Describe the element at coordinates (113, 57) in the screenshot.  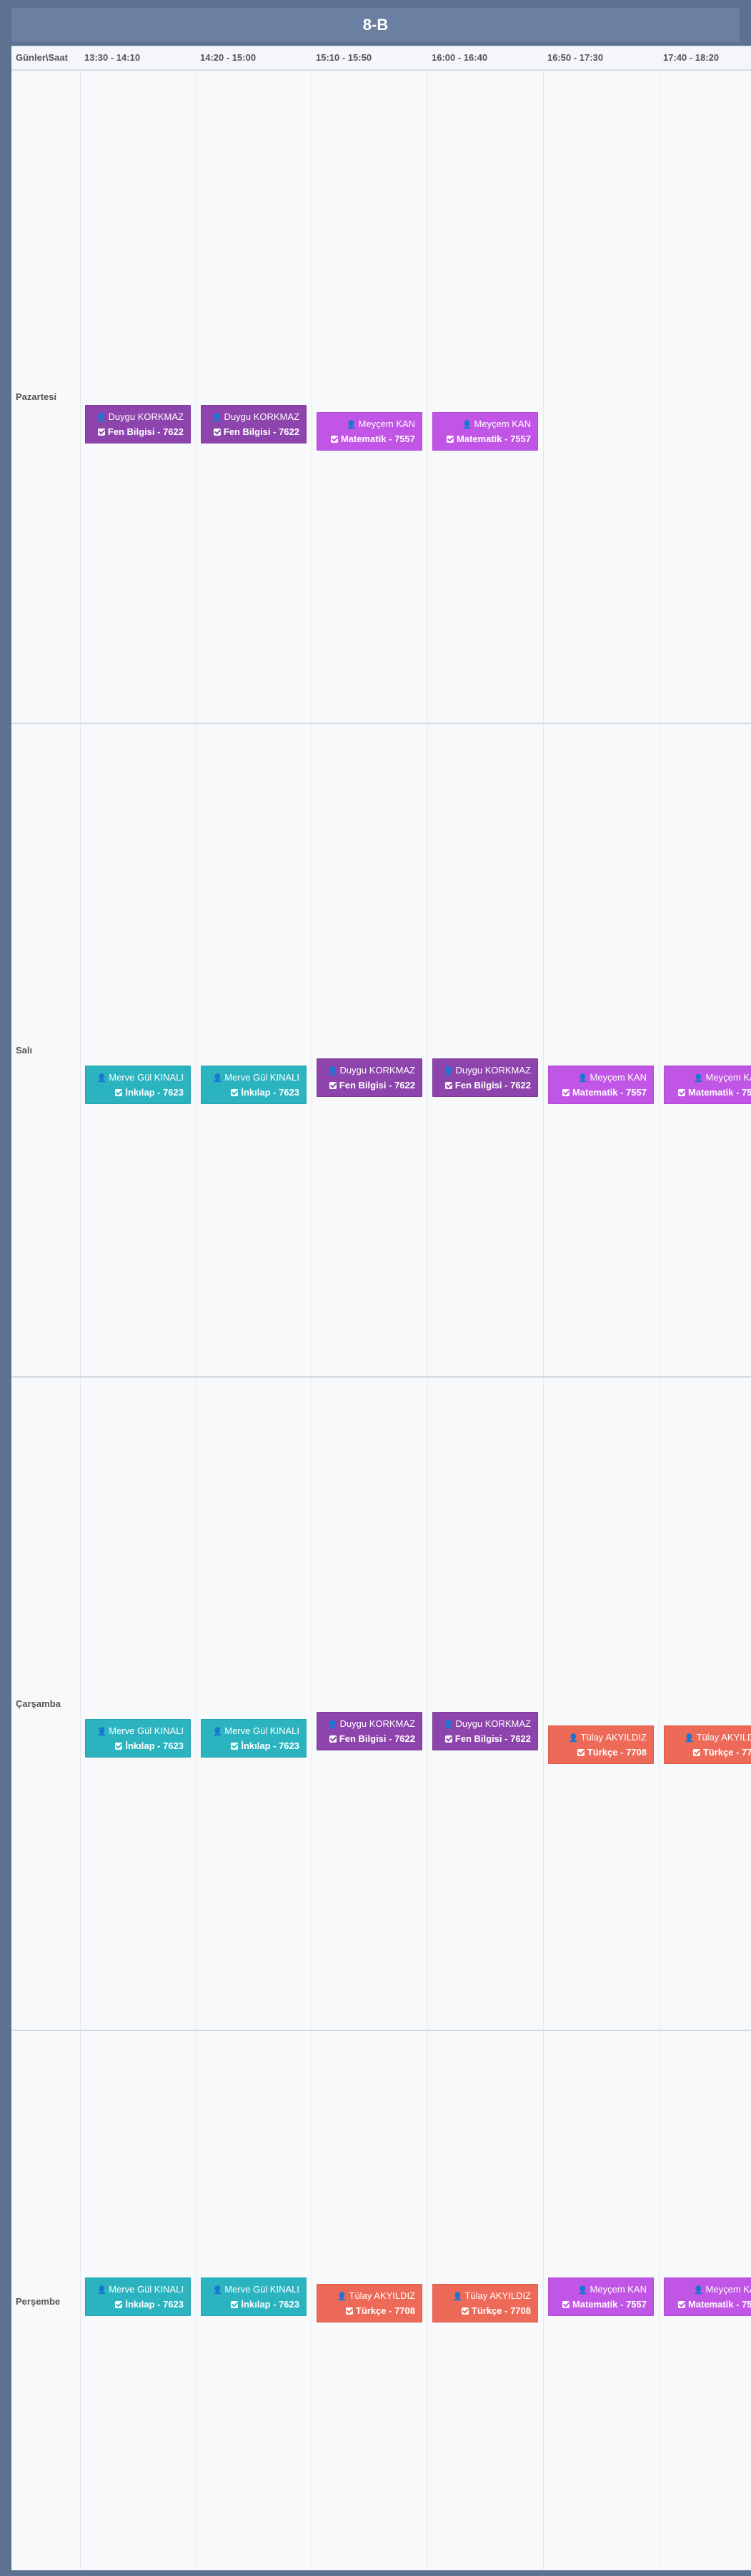
I see `header-time: 13:30 - 14:10` at that location.